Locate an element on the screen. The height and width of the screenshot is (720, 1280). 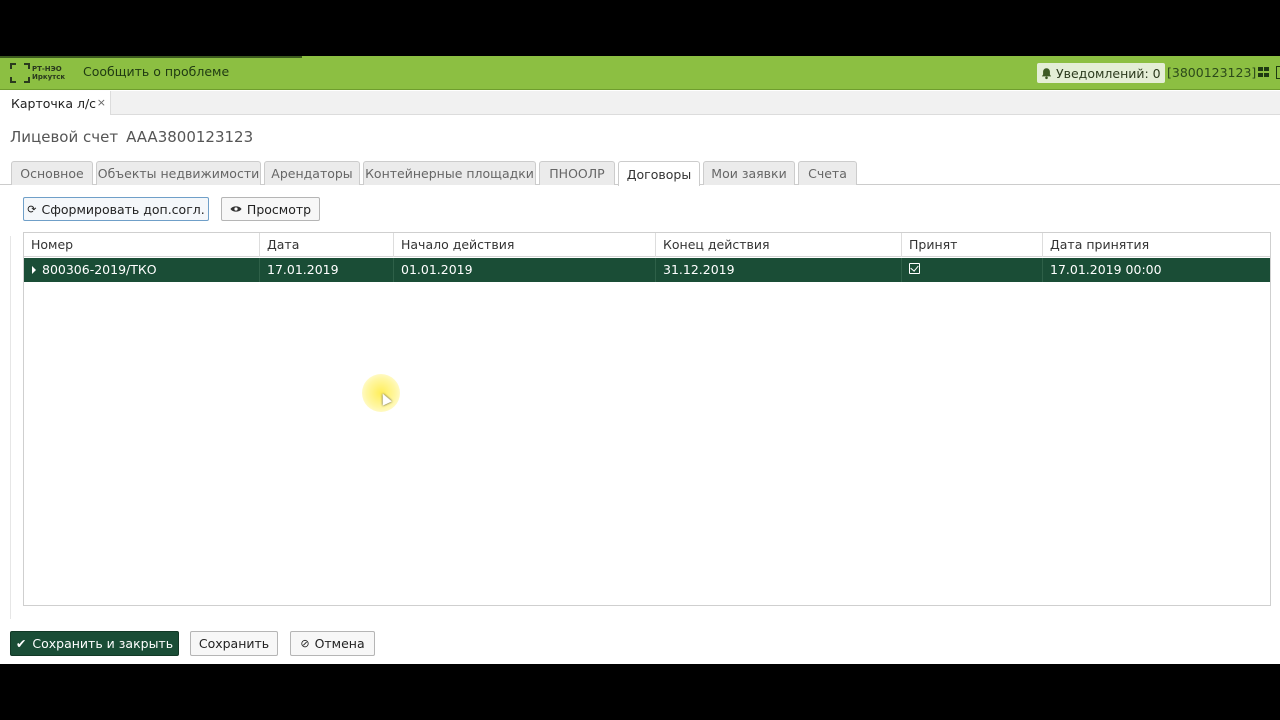
check-icon: ✔ is located at coordinates (21, 643).